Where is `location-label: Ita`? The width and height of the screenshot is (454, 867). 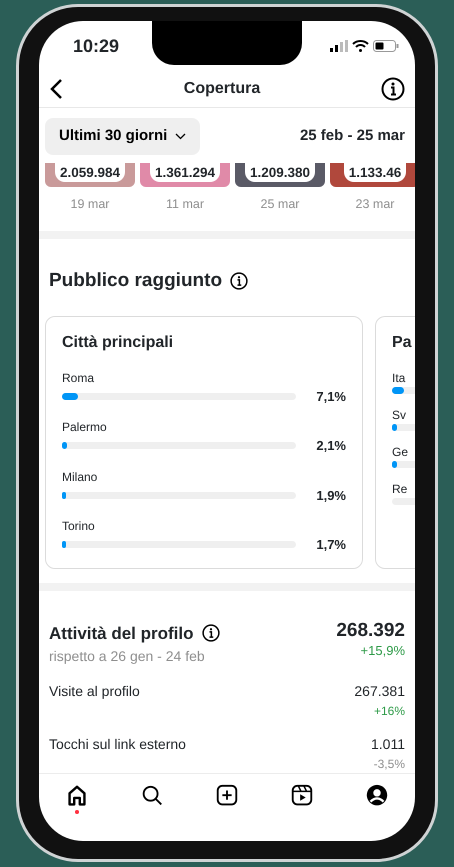
location-label: Ita is located at coordinates (399, 378).